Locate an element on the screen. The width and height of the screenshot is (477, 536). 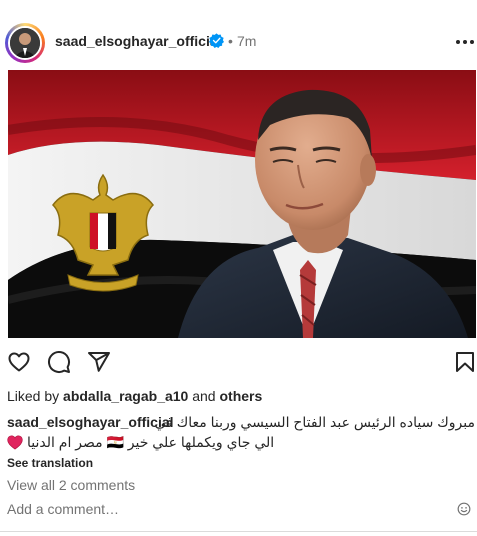
avatar-image is located at coordinates (25, 43).